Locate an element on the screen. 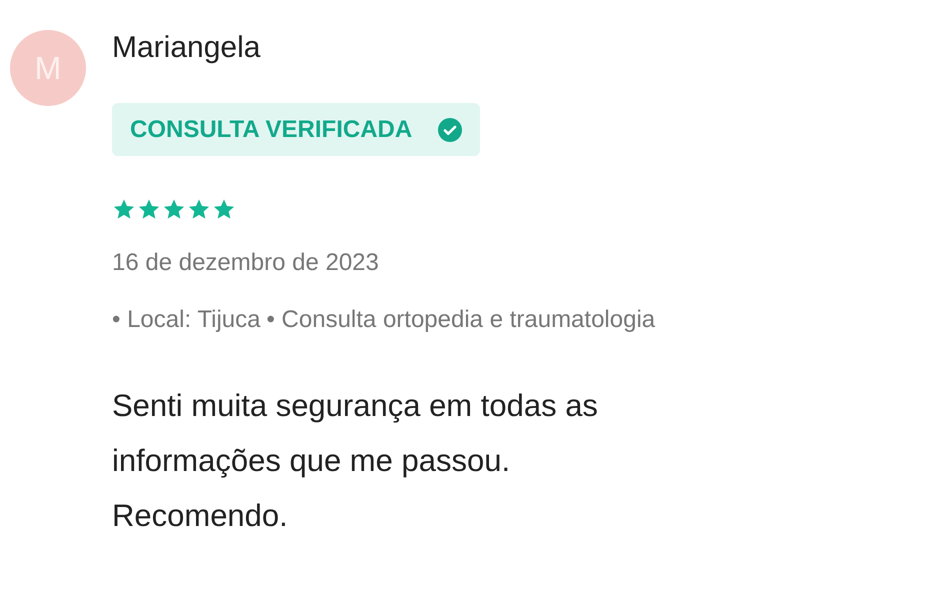  review-detail: • Local: Tijuca is located at coordinates (186, 320).